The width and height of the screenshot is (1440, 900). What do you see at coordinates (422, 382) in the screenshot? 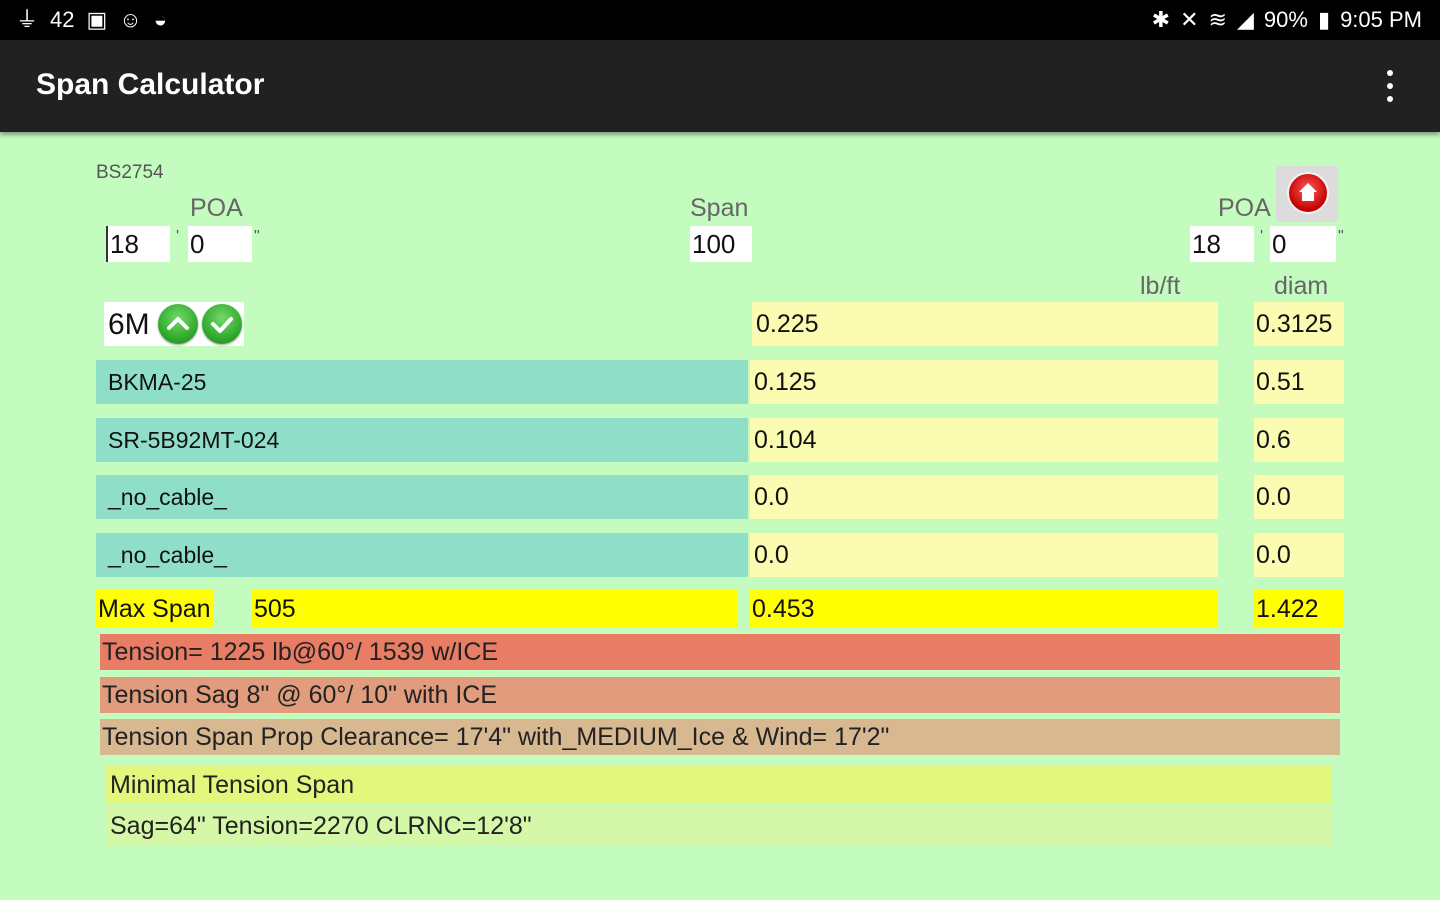
I see `cable-select-1: BKMA-25` at bounding box center [422, 382].